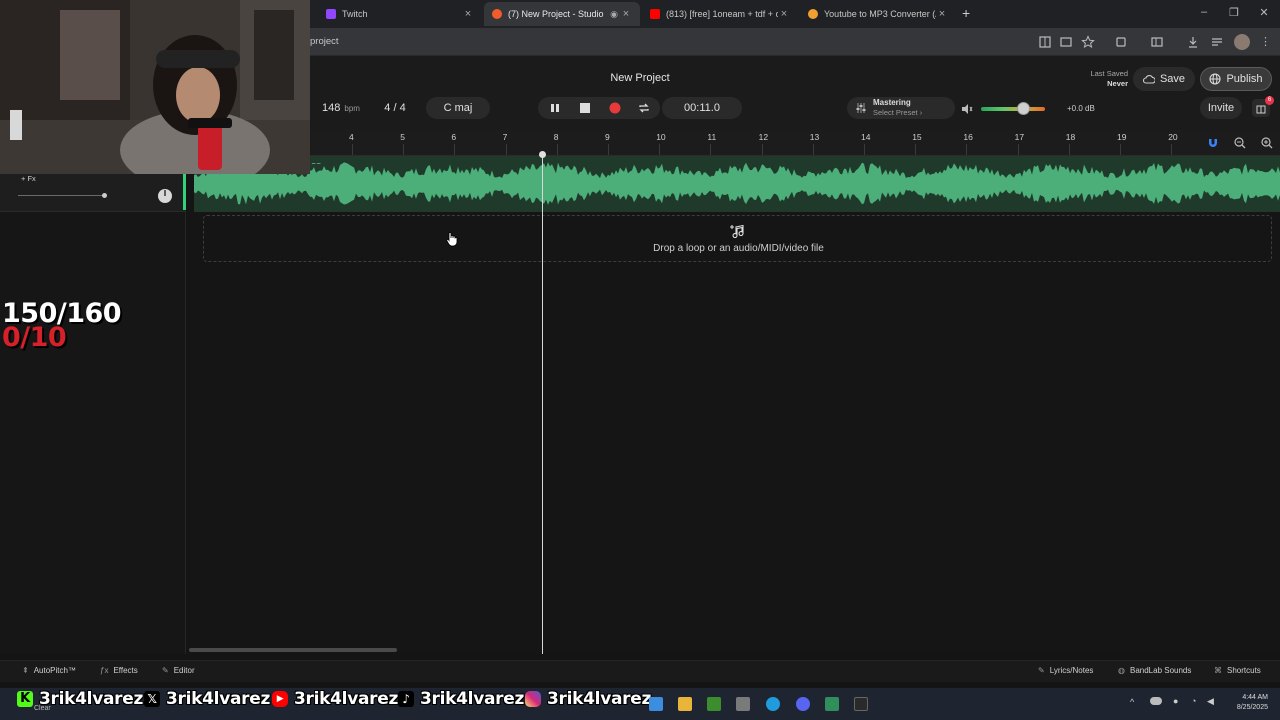 The height and width of the screenshot is (720, 1280). Describe the element at coordinates (1193, 701) in the screenshot. I see `wifi-icon: ◔` at that location.